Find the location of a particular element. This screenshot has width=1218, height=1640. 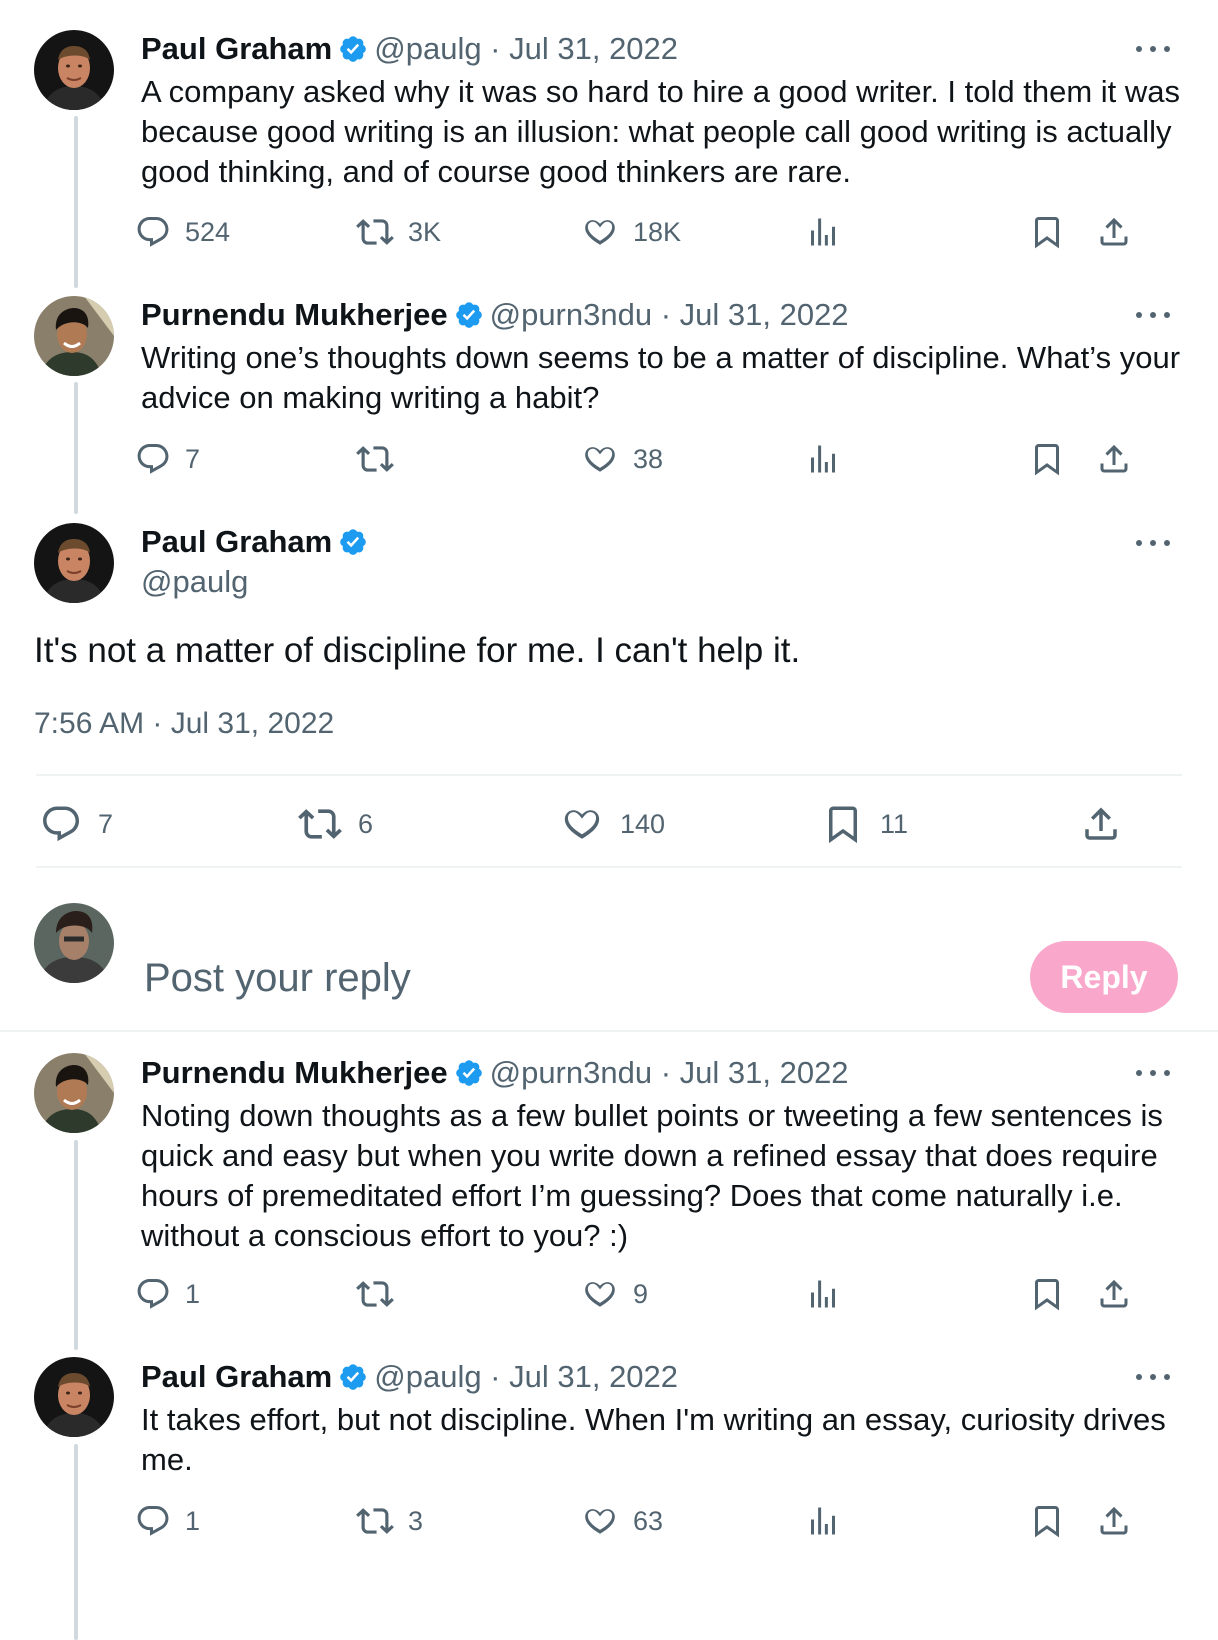

post-timestamp: 7:56 AM · Jul 31, 2022 is located at coordinates (184, 724).